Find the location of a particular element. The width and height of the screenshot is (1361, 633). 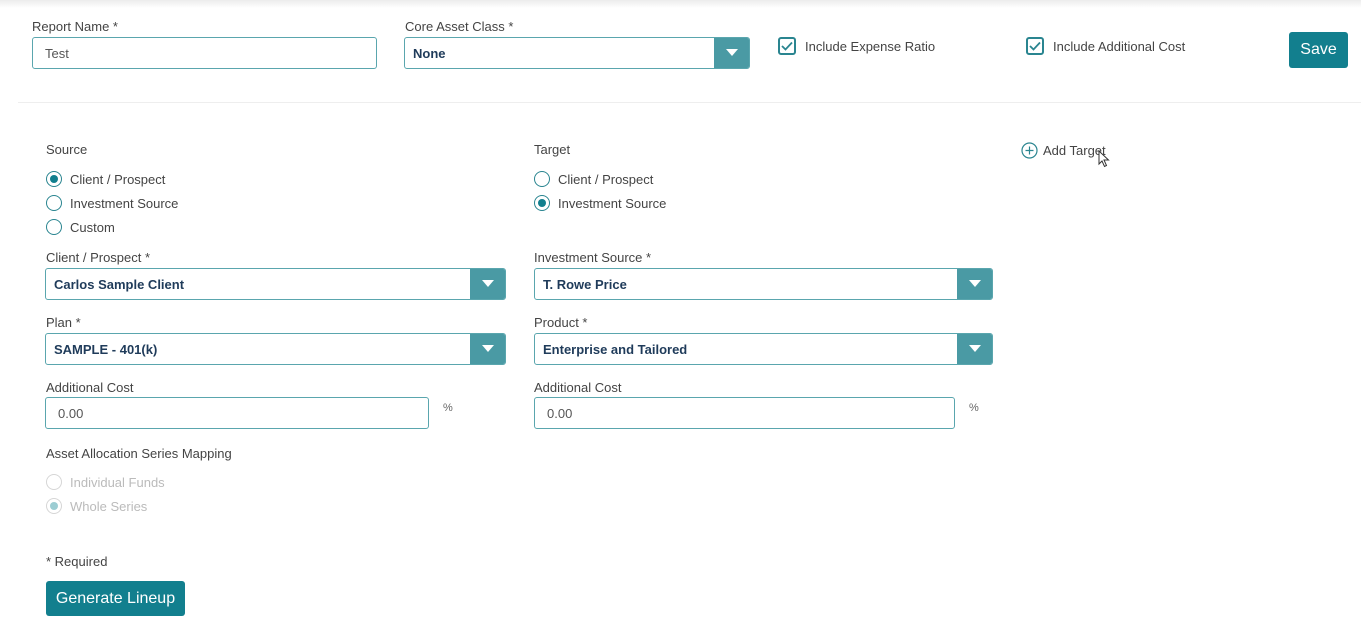

core-asset-class-value: None is located at coordinates (429, 53).